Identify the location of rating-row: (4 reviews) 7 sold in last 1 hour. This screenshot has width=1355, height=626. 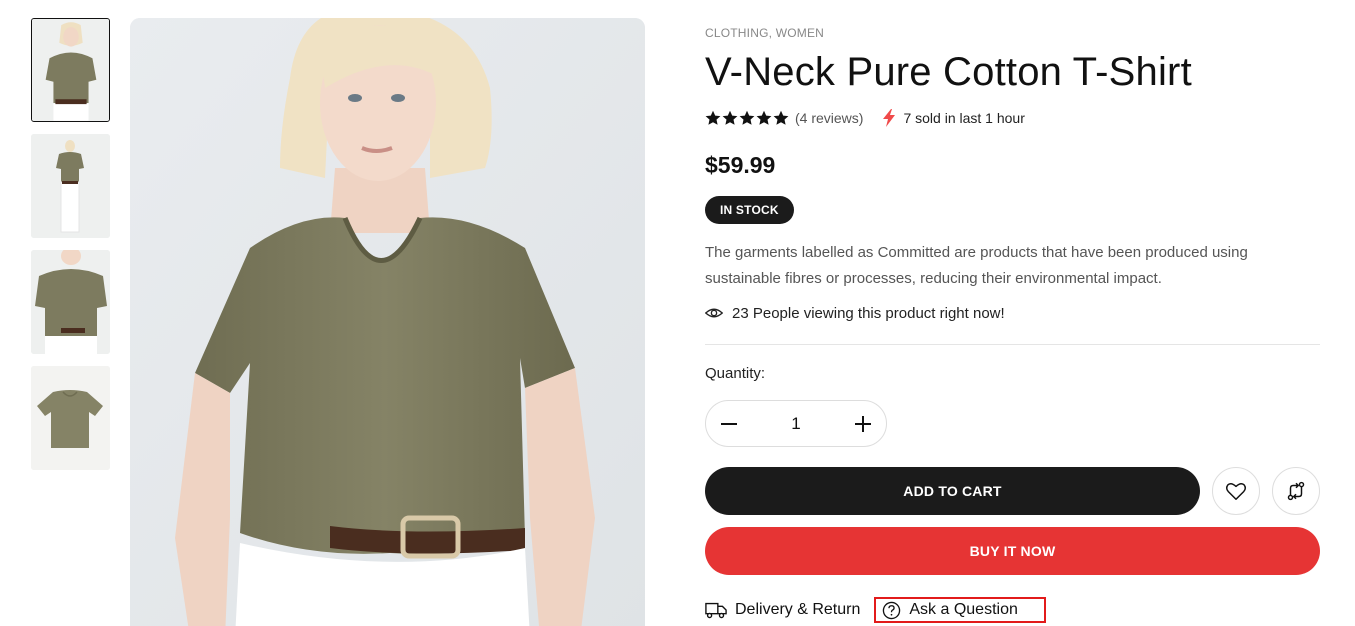
(865, 118).